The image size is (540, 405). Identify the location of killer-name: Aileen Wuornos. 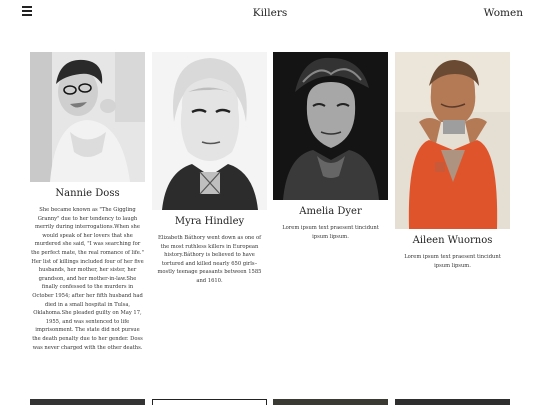
(452, 240).